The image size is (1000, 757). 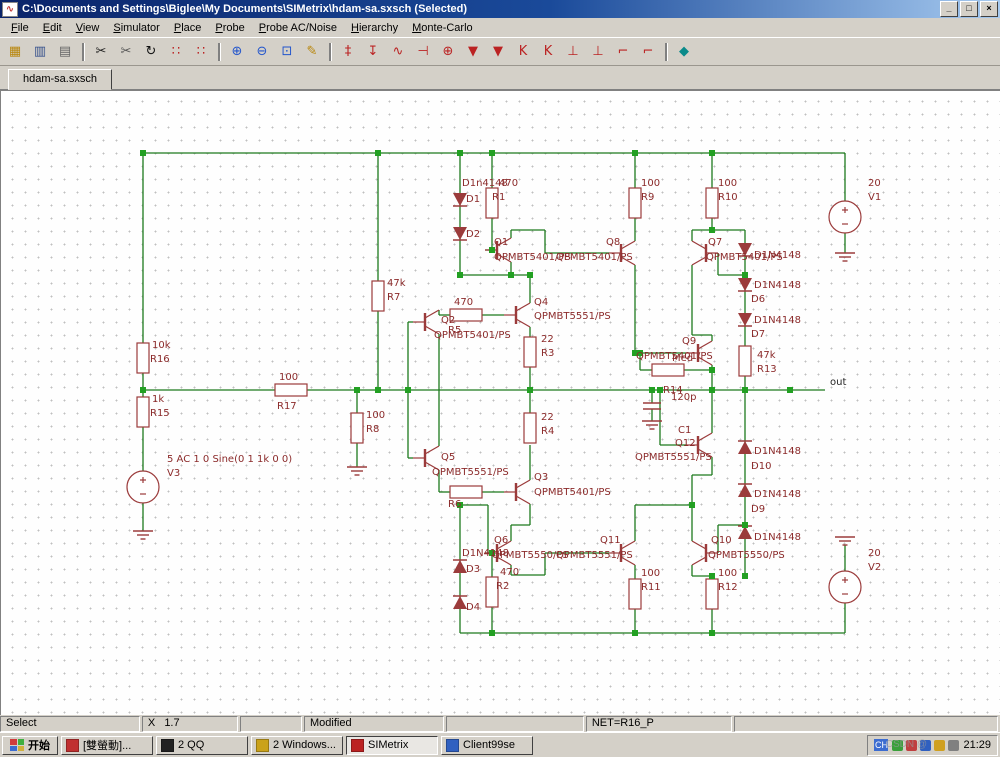 I want to click on maximize-button: □, so click(x=969, y=9).